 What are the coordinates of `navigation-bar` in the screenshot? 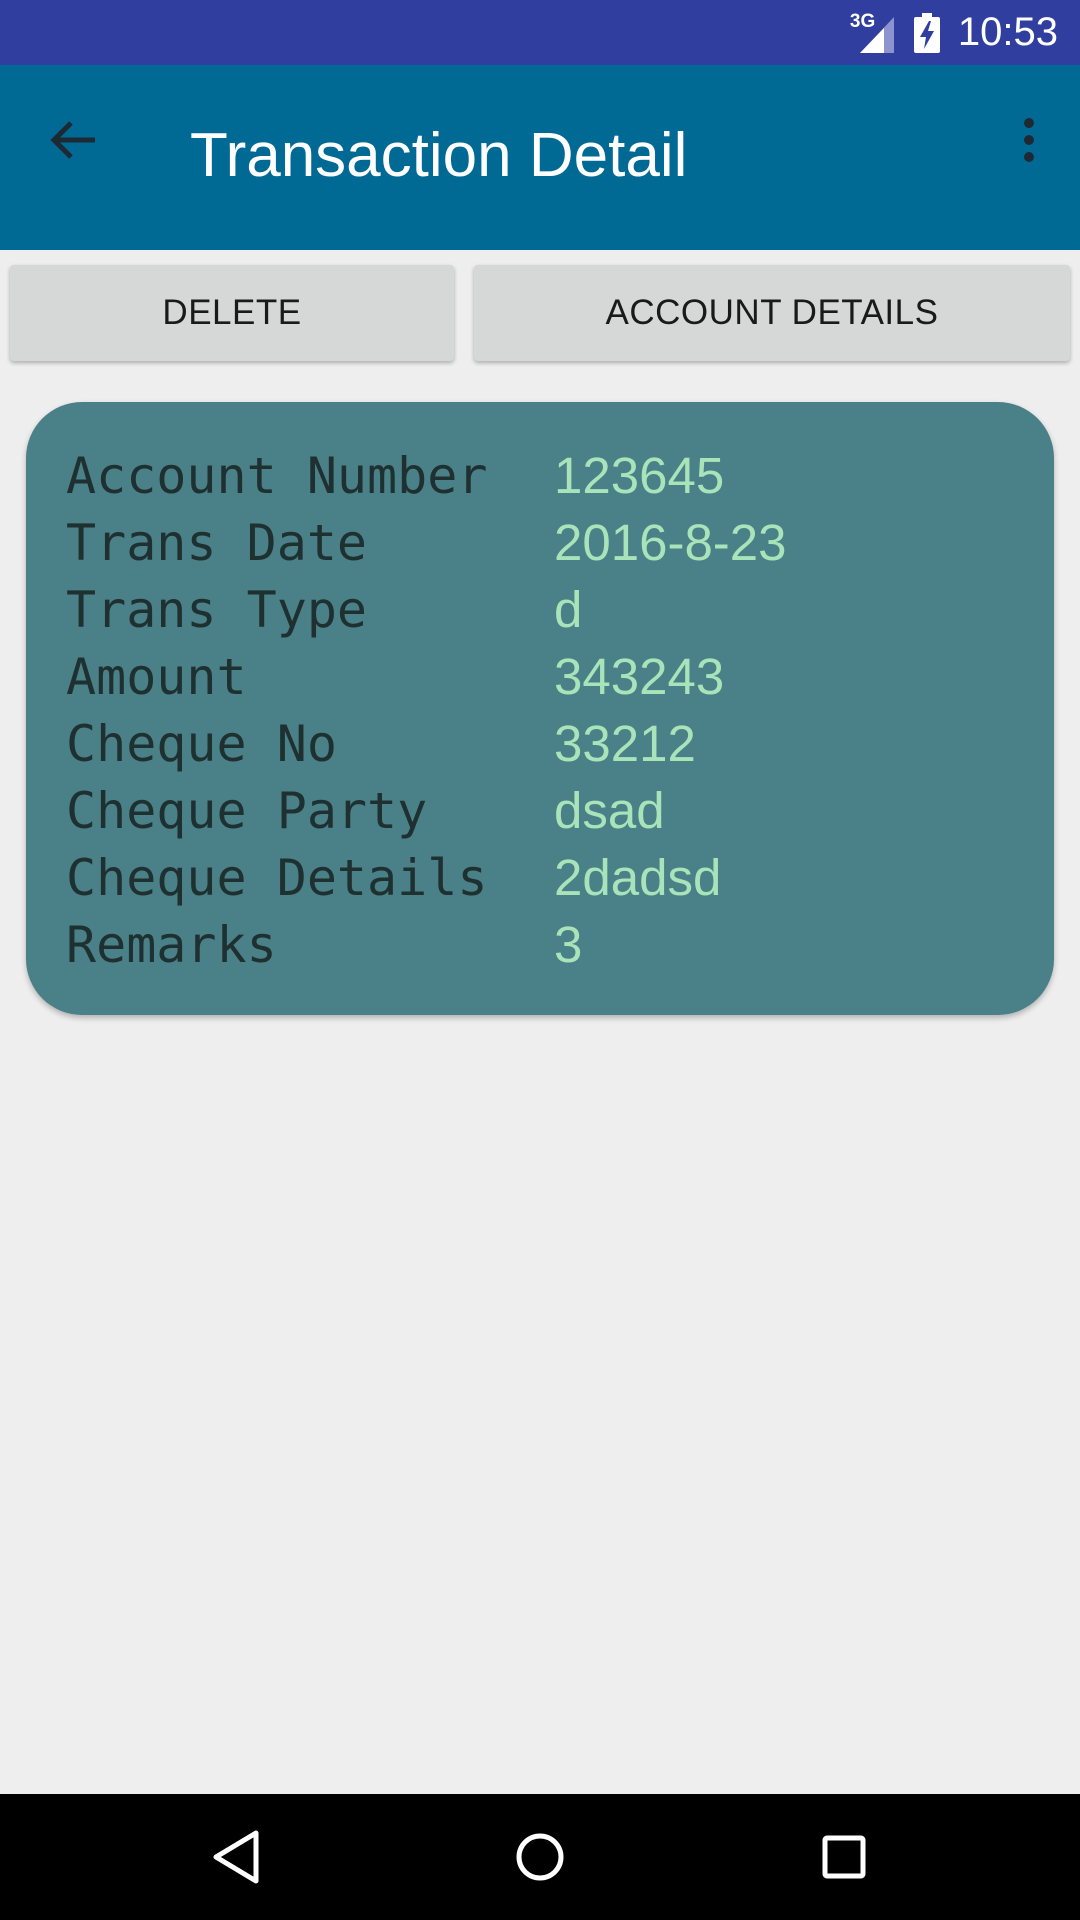 It's located at (540, 1857).